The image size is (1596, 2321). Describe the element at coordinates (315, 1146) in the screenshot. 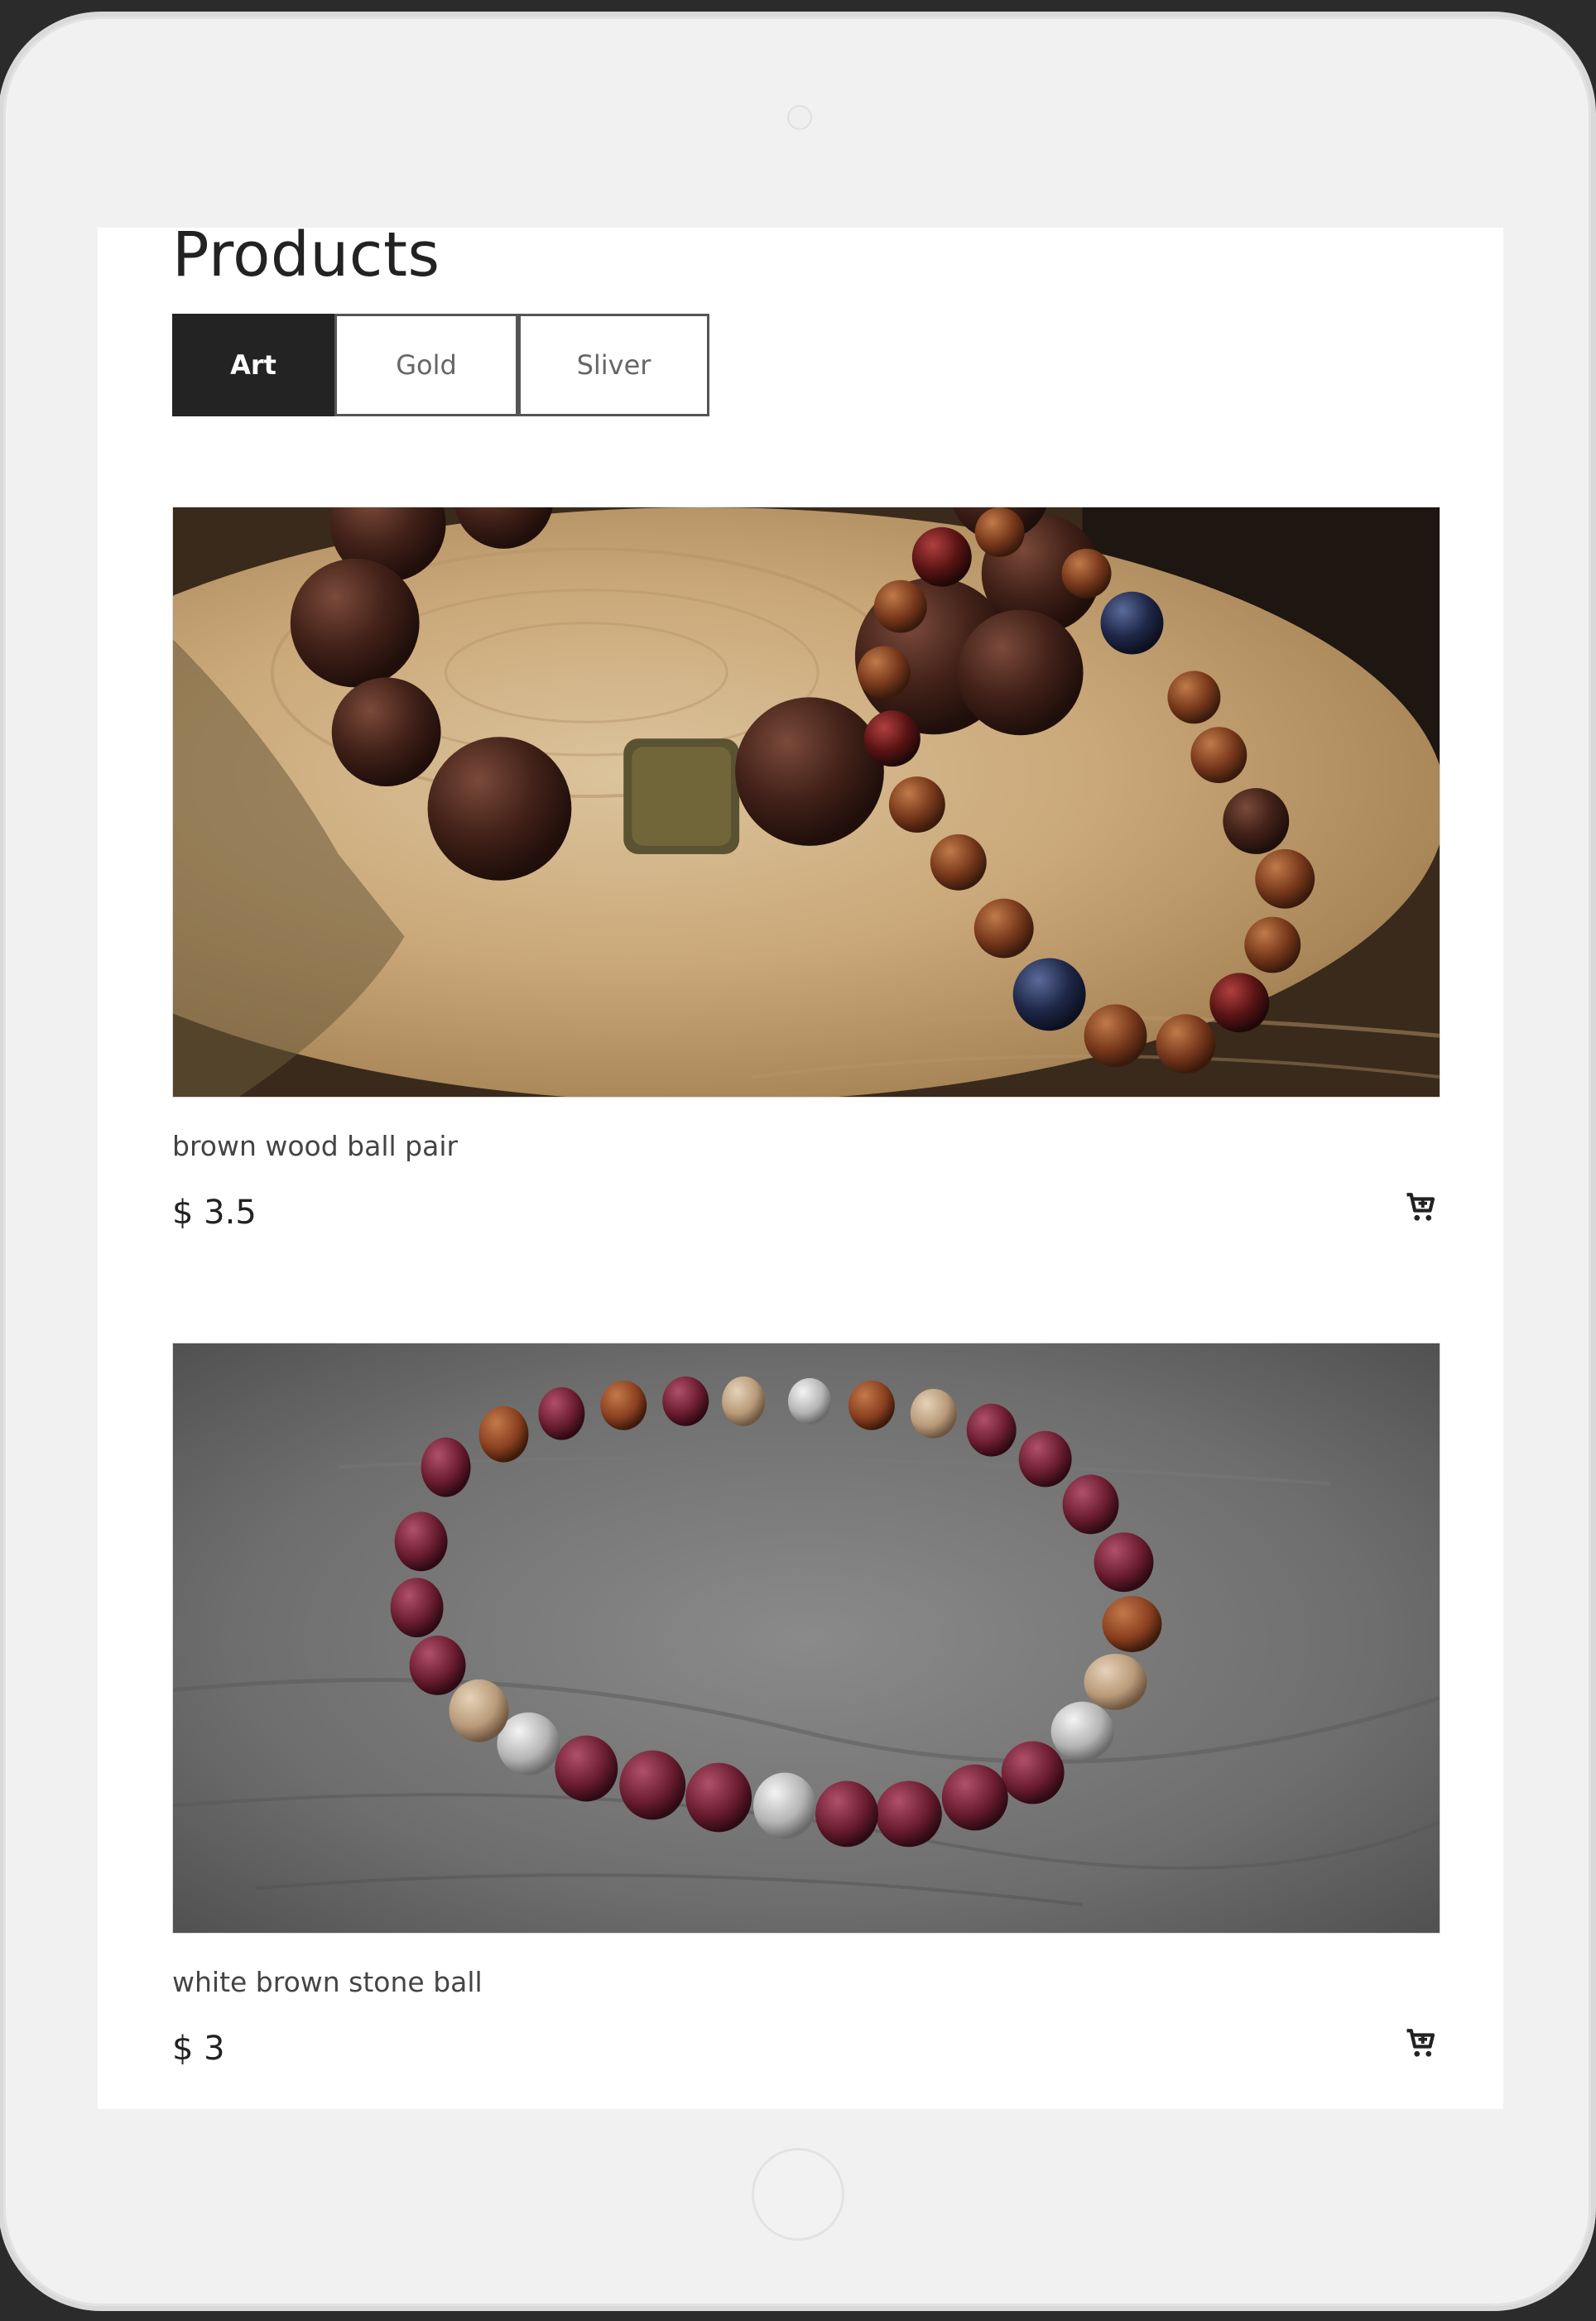

I see `product-name: brown wood ball pair` at that location.